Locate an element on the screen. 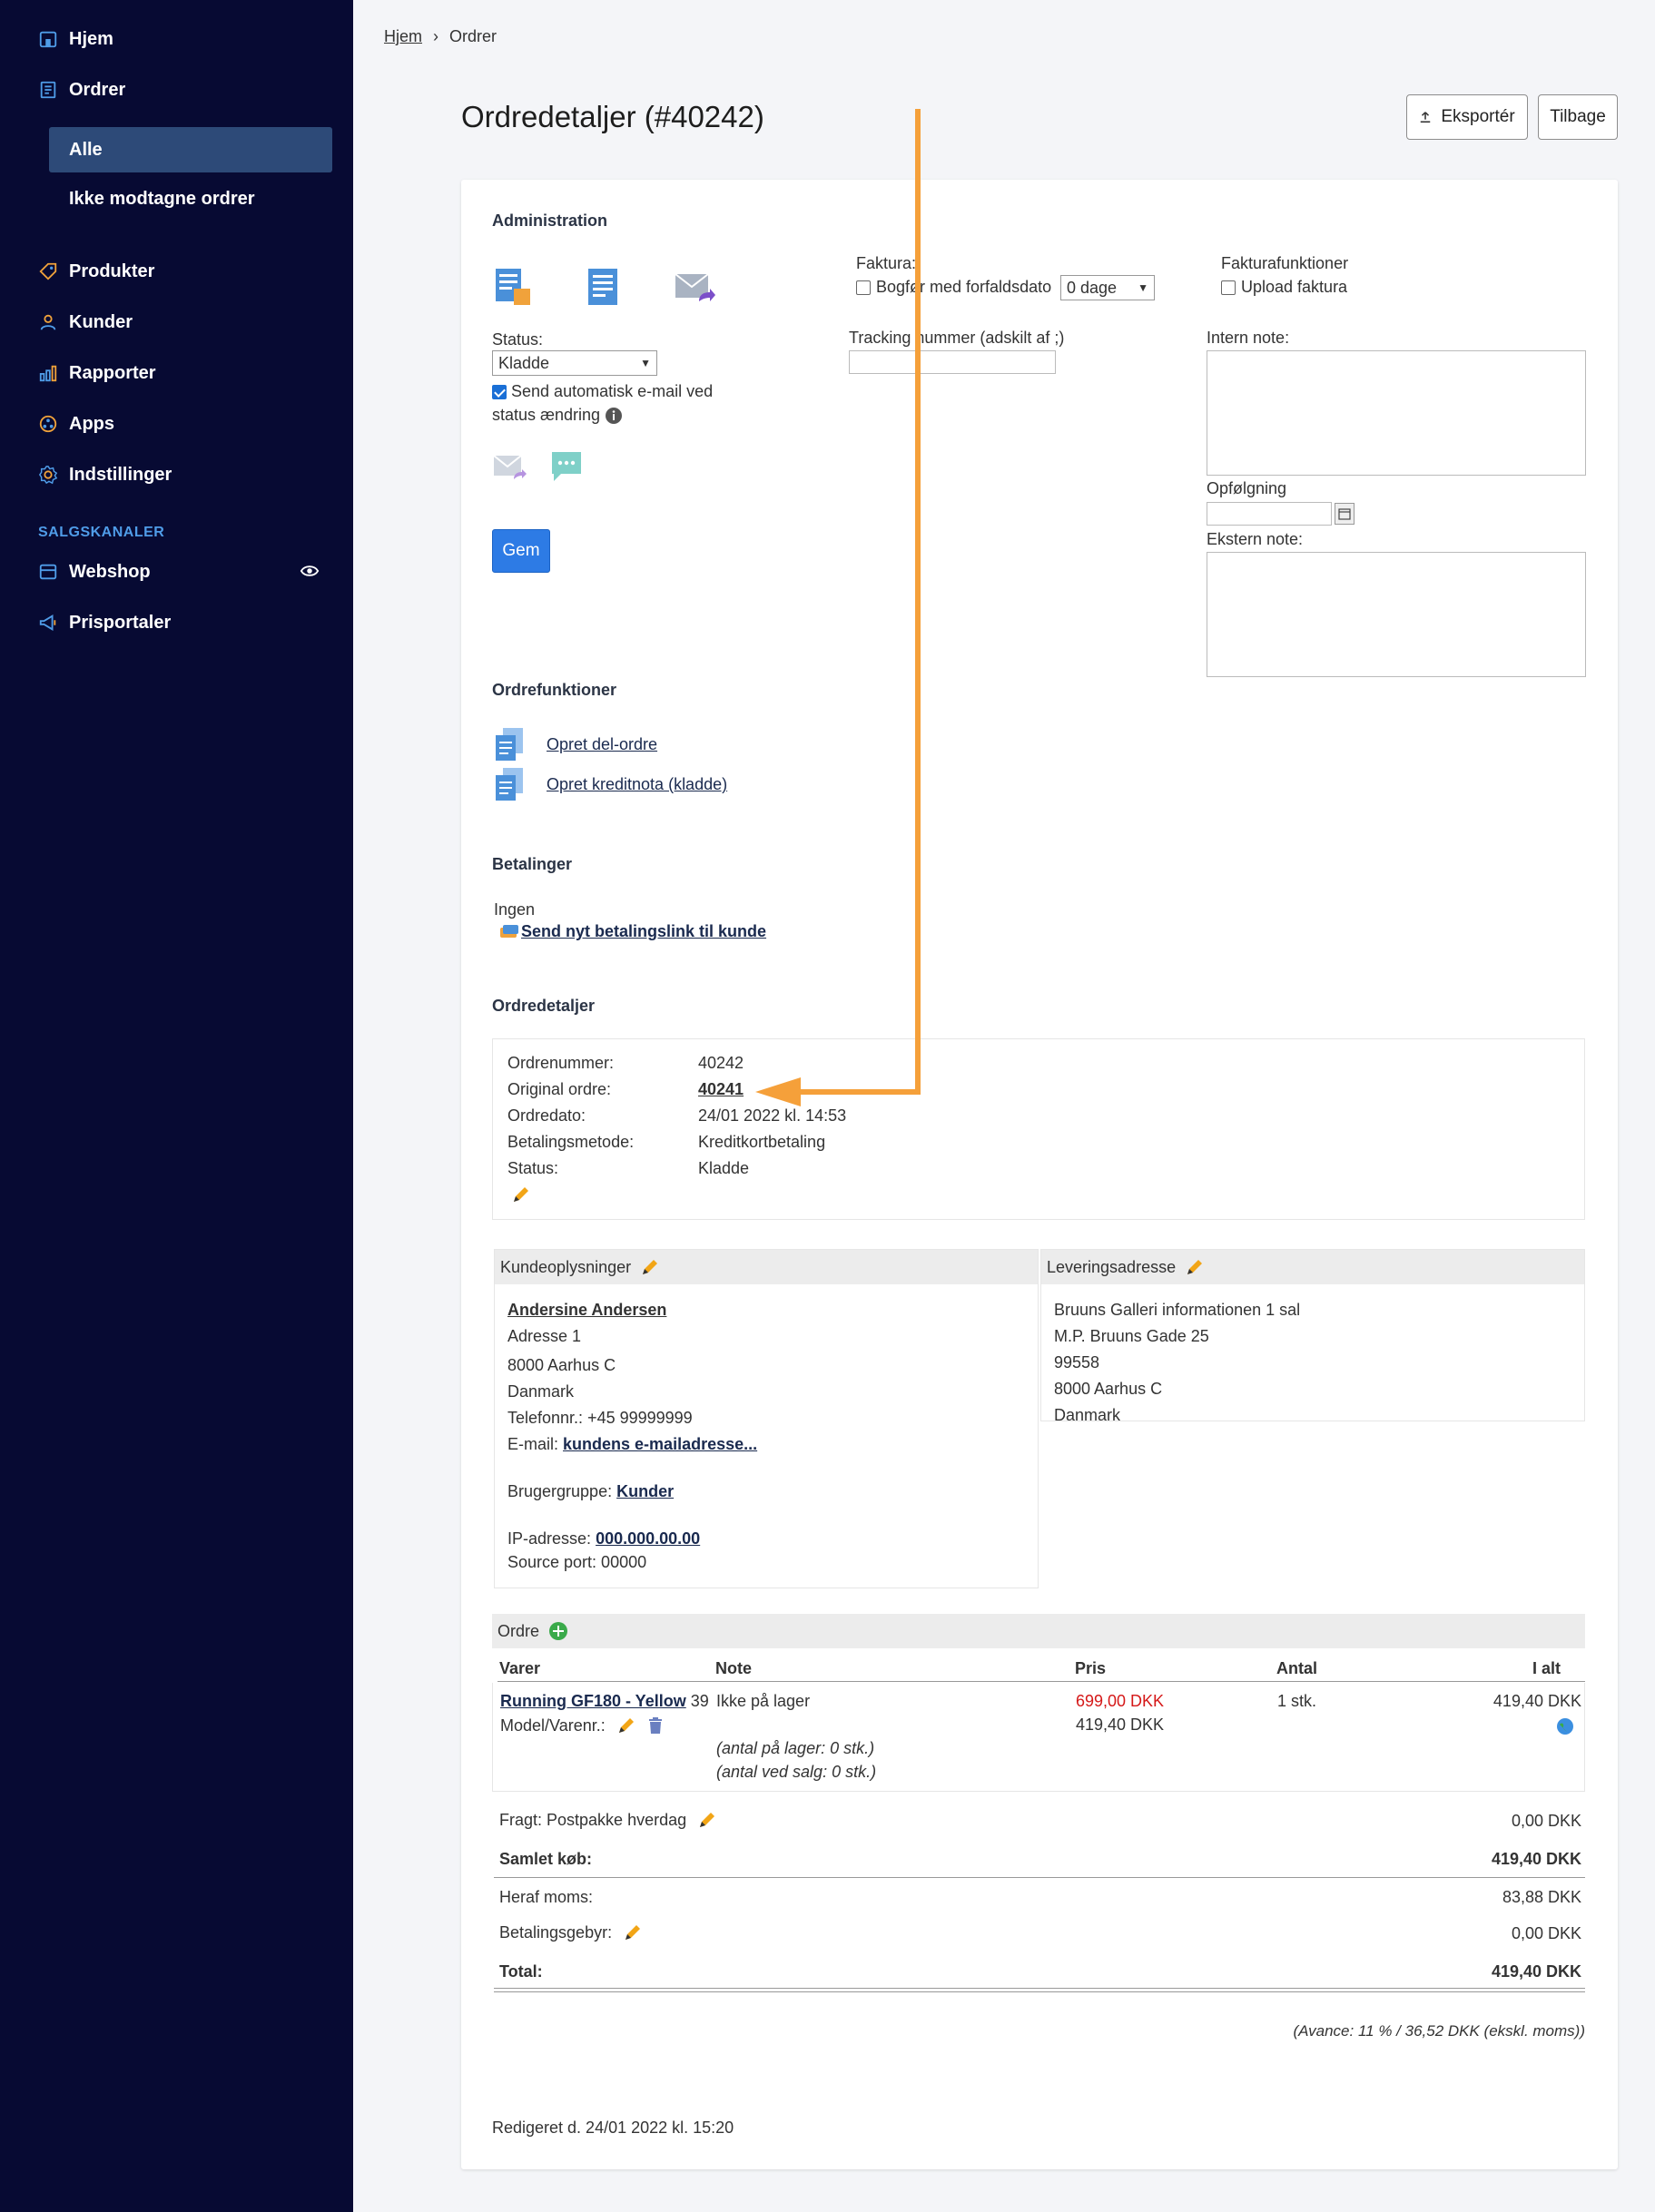 The image size is (1655, 2212). annotation-arrow is located at coordinates (838, 607).